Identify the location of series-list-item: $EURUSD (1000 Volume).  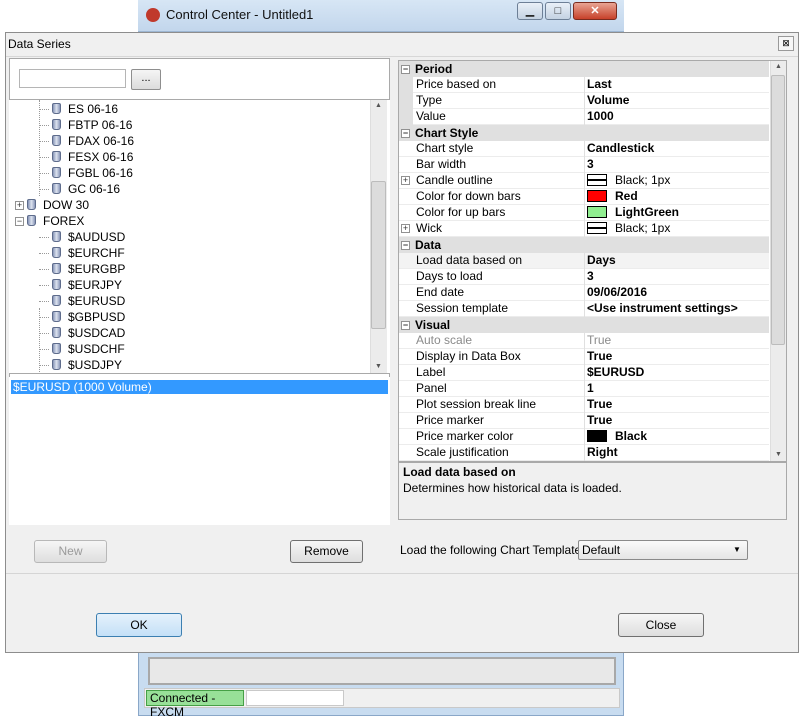
(199, 387).